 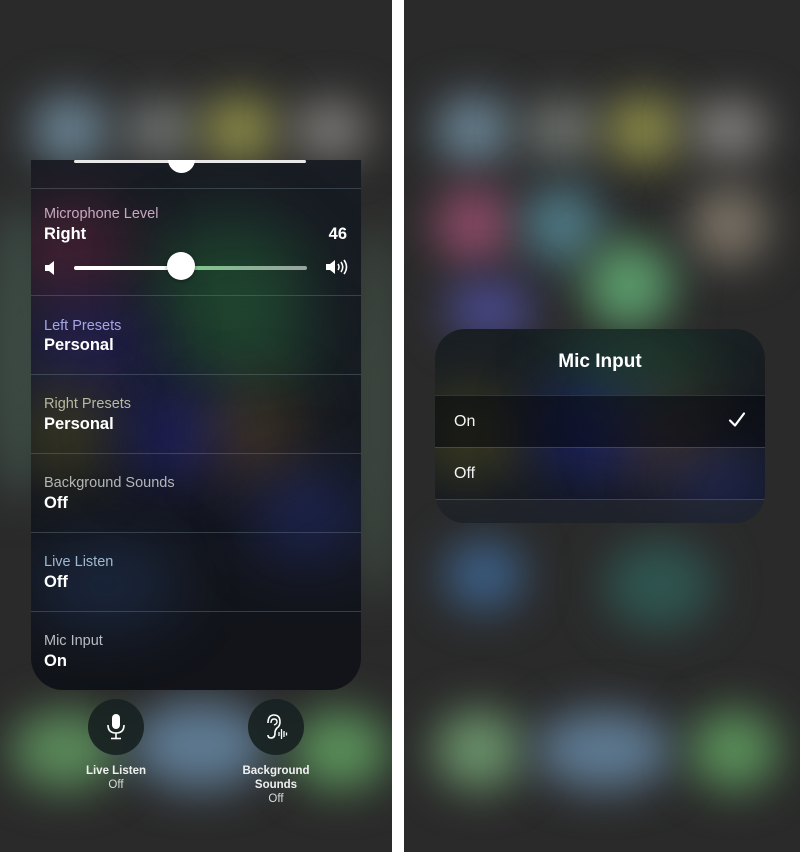 I want to click on background-sounds-value: Off, so click(x=56, y=503).